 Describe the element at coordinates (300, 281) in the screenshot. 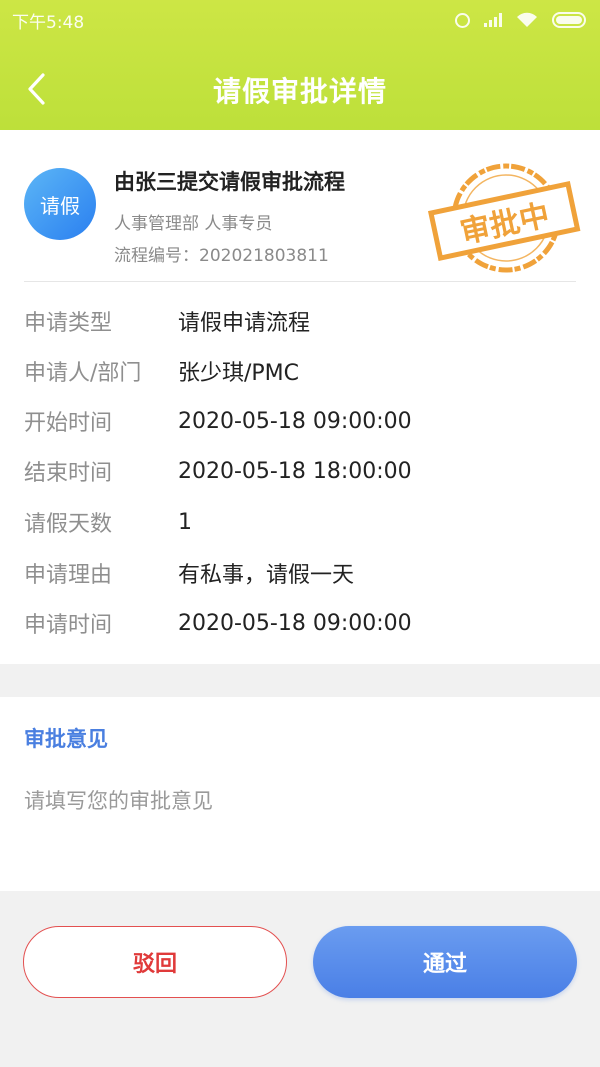

I see `divider` at that location.